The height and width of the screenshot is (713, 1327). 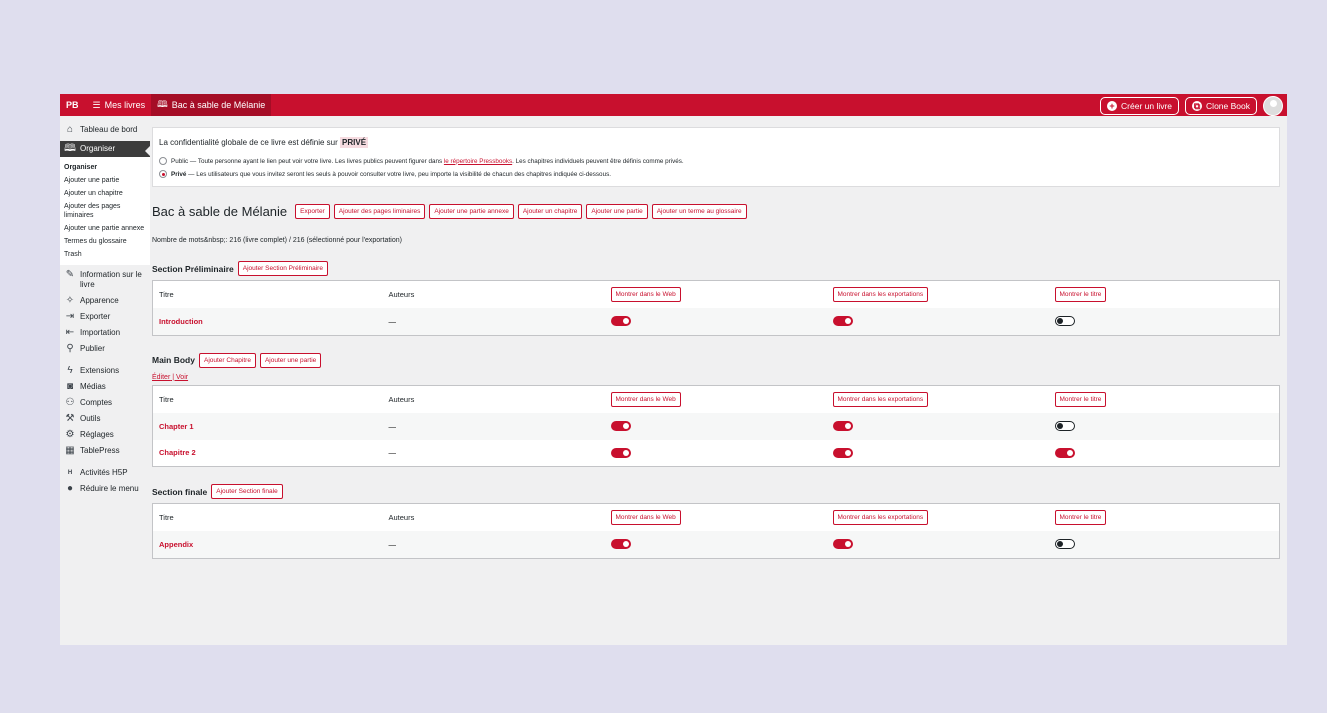 I want to click on section-label: Section Préliminaire, so click(x=193, y=268).